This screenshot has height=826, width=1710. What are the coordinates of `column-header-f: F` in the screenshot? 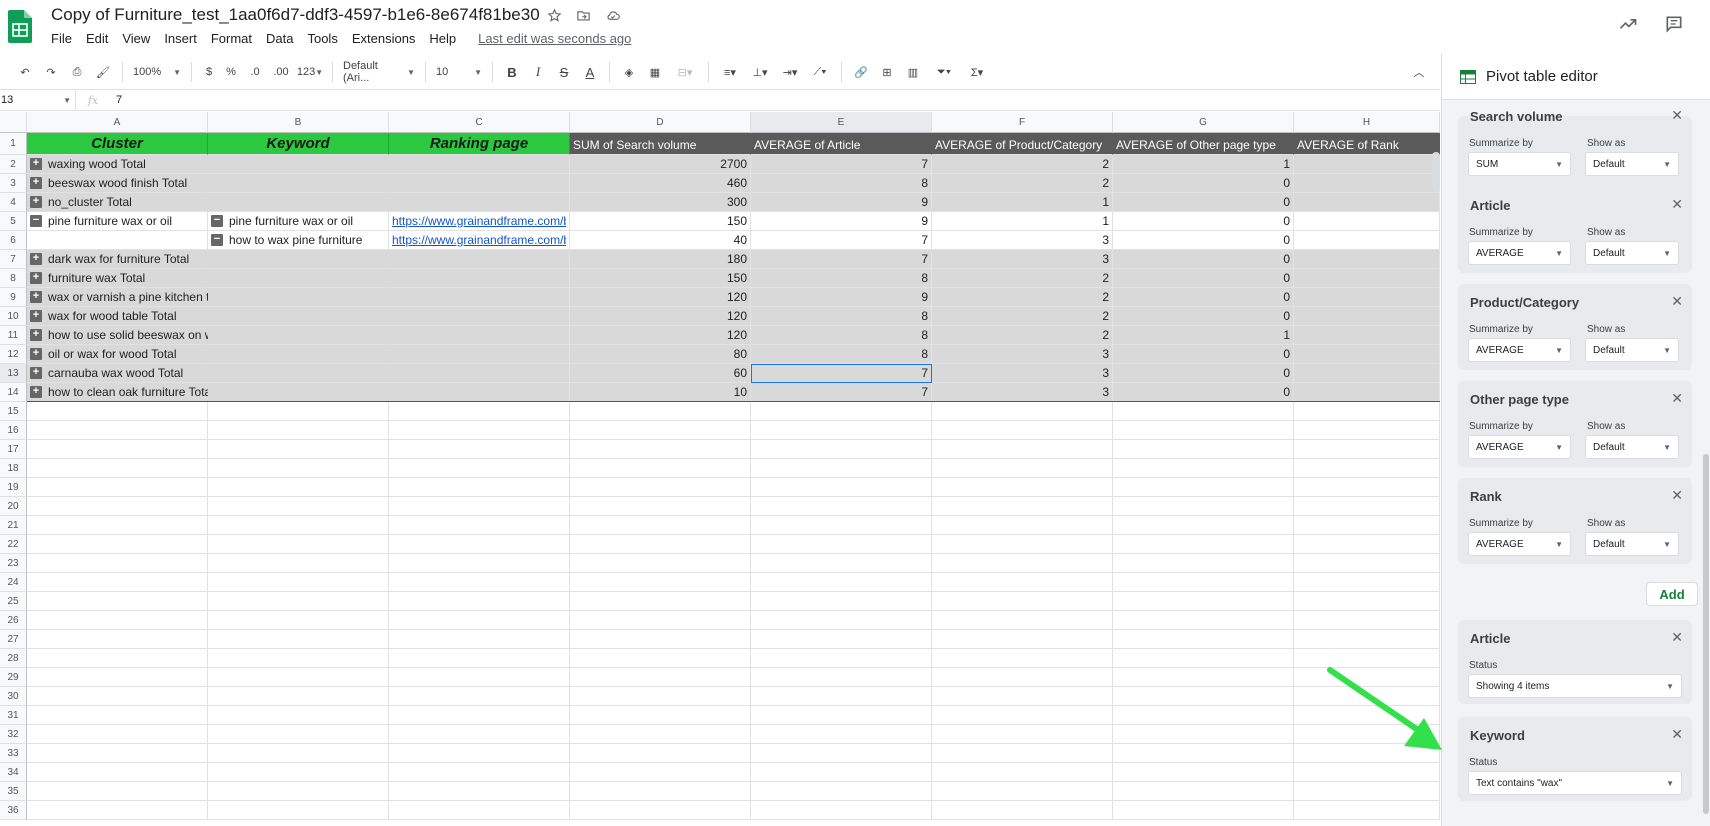 It's located at (1022, 122).